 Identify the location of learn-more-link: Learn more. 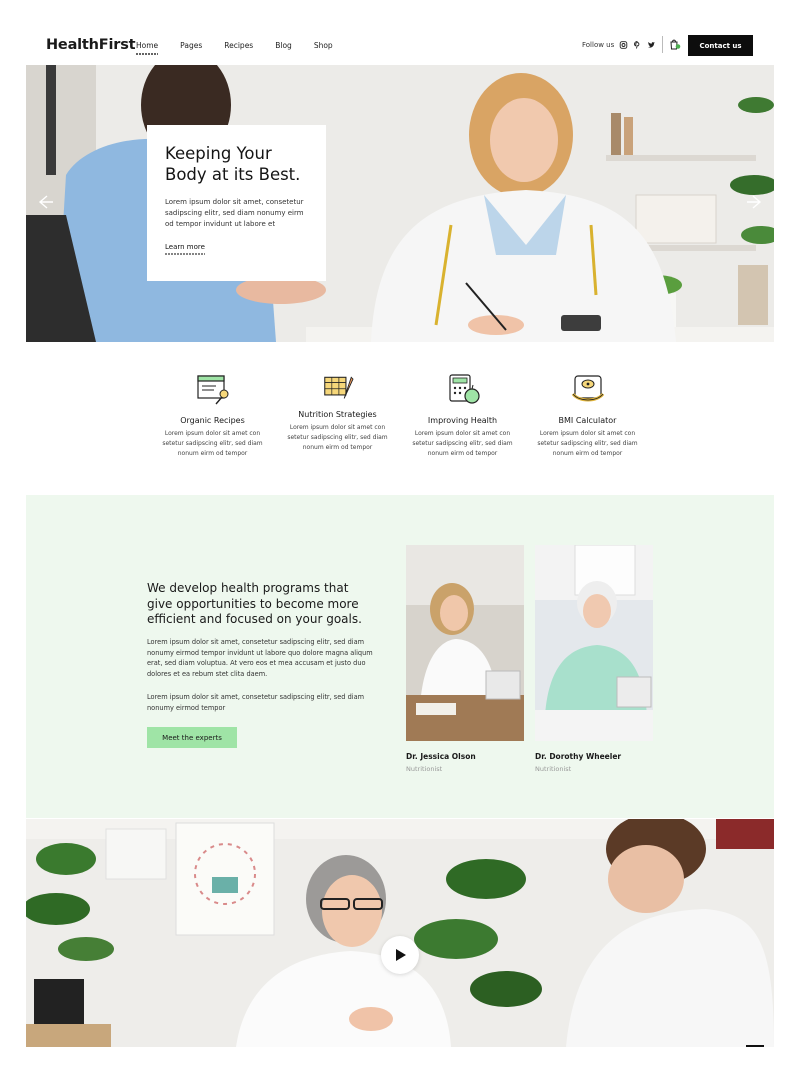
(185, 249).